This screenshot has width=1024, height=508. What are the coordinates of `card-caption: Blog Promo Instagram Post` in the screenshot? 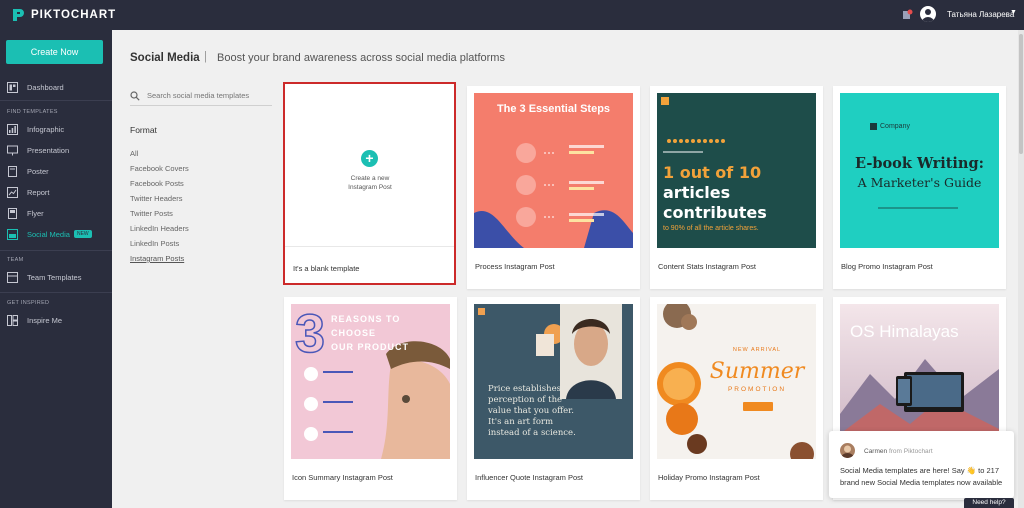 It's located at (887, 266).